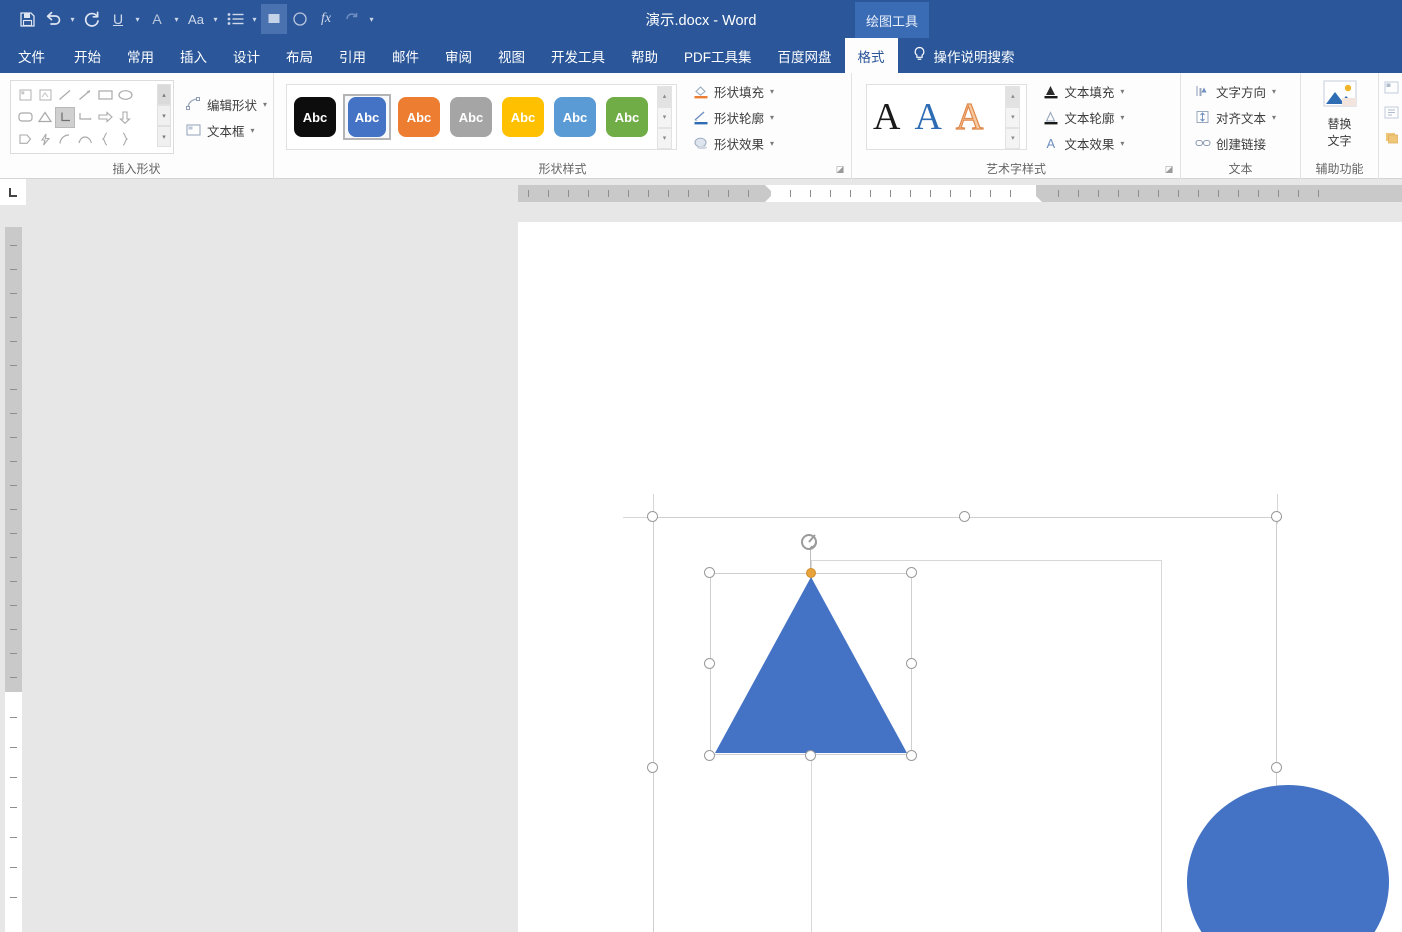 The image size is (1402, 932). Describe the element at coordinates (772, 143) in the screenshot. I see `shape-effects-caret-icon: ▾` at that location.